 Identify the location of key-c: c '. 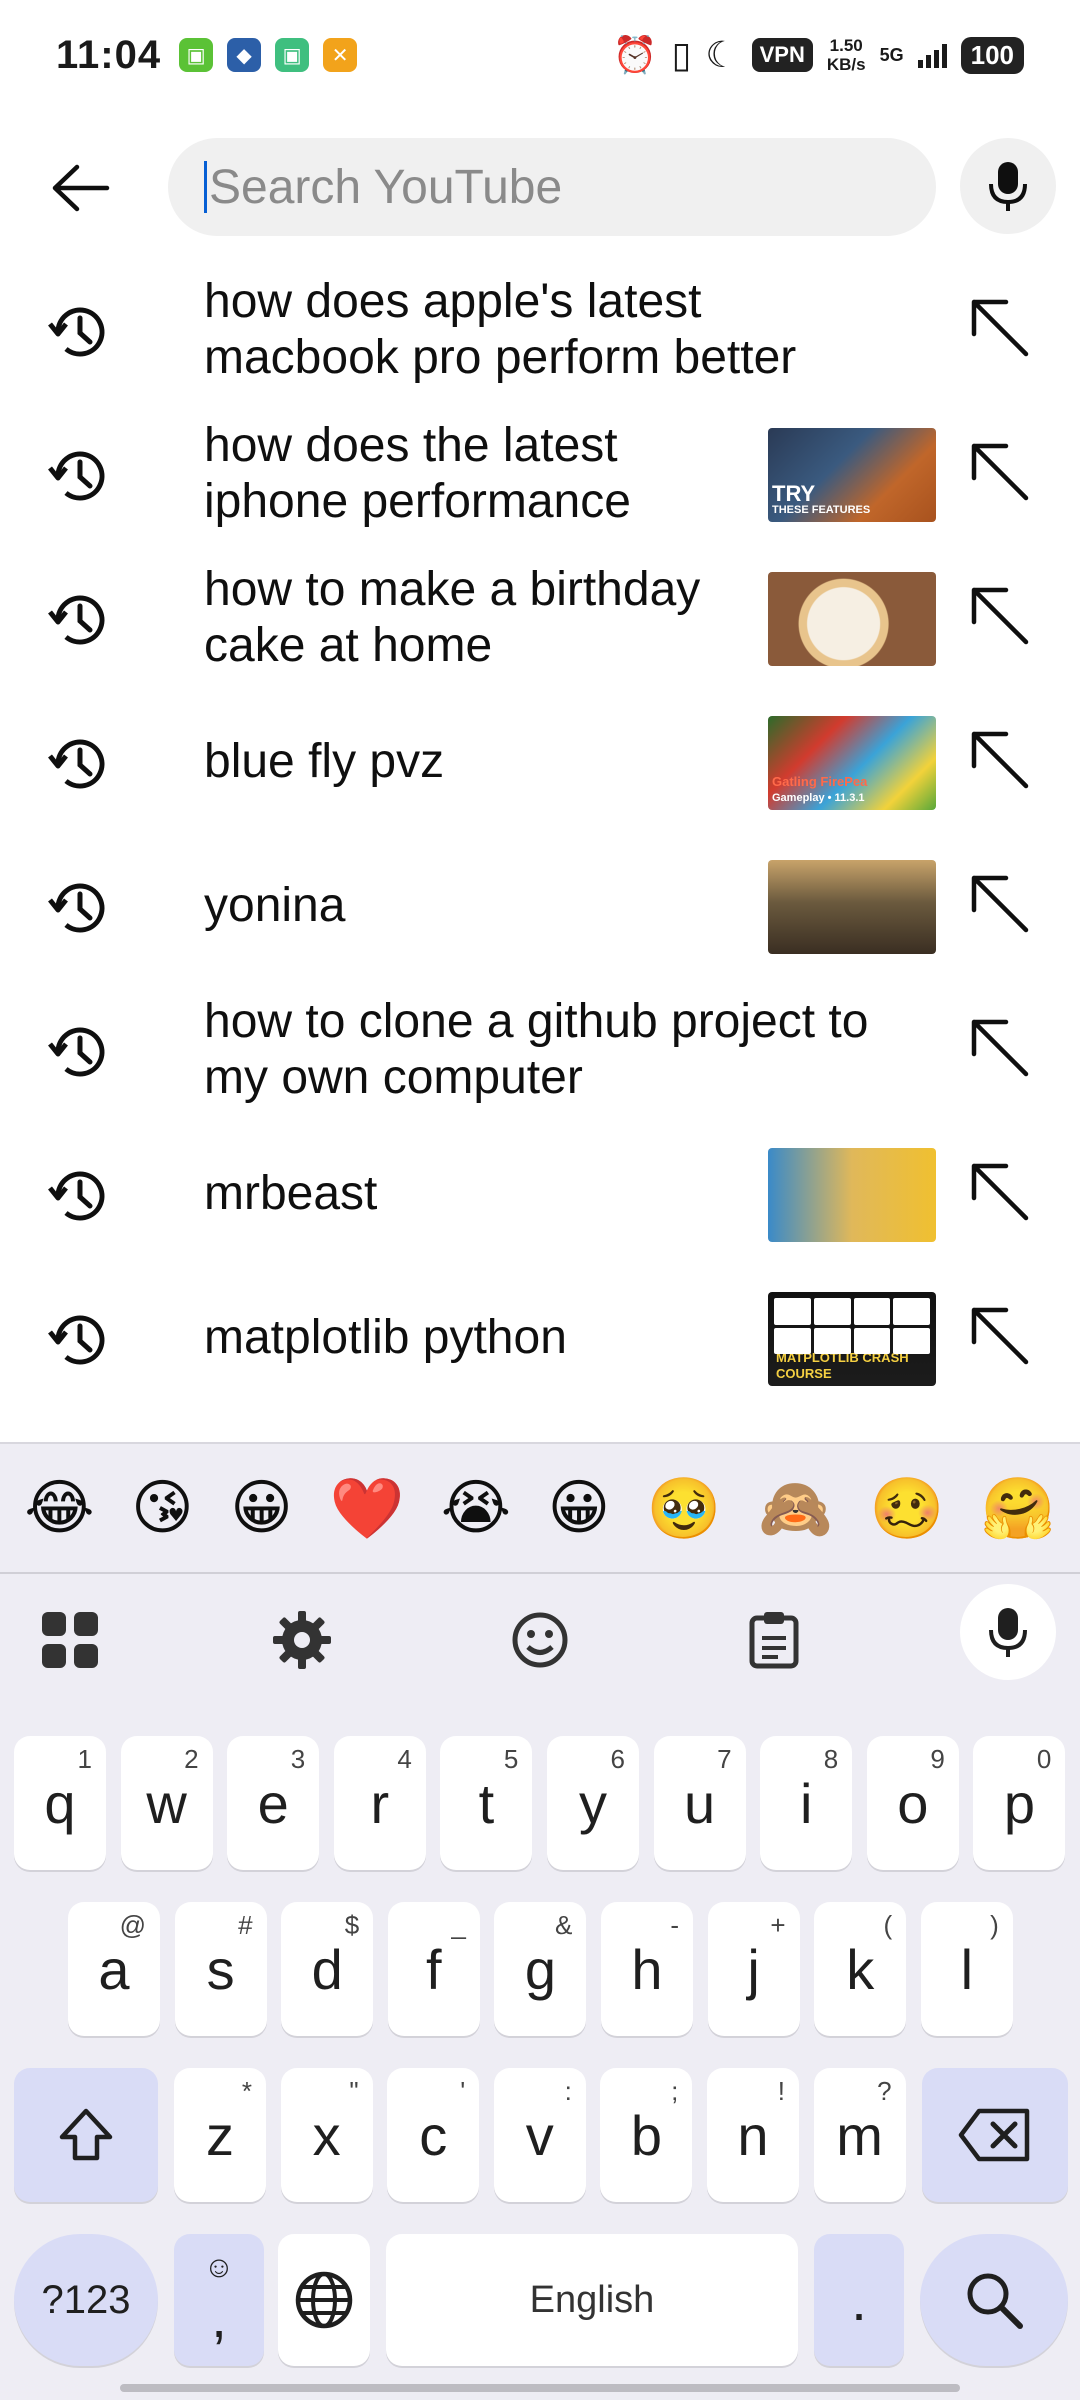
(433, 2135).